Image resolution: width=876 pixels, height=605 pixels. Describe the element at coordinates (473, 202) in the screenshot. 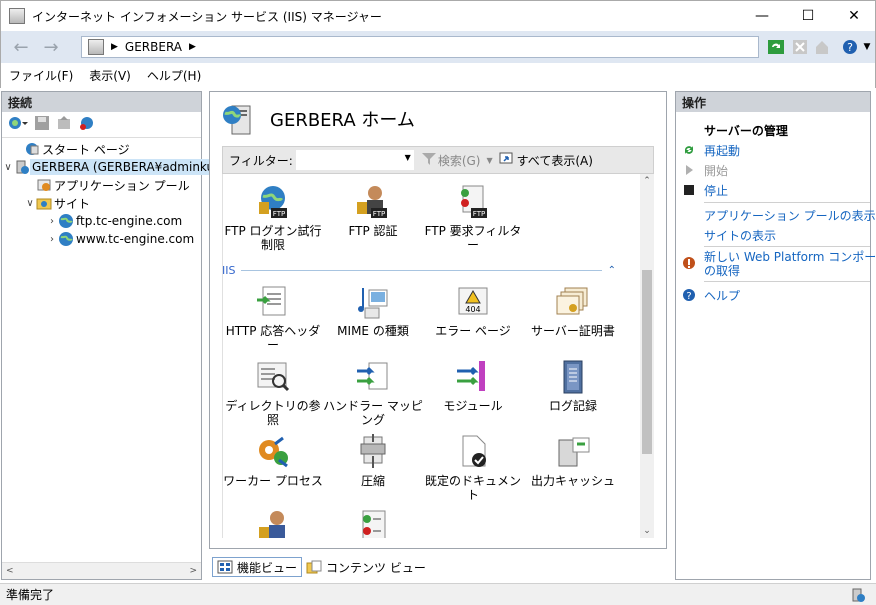

I see `ftp-filter-icon: FTP` at that location.